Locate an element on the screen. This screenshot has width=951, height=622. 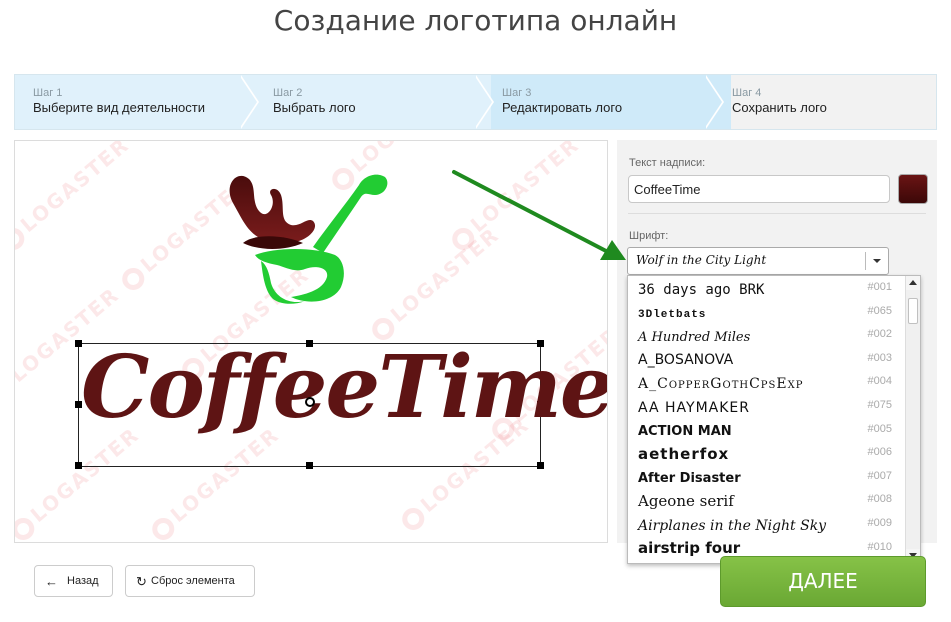
coffee-cup-icon is located at coordinates (305, 250).